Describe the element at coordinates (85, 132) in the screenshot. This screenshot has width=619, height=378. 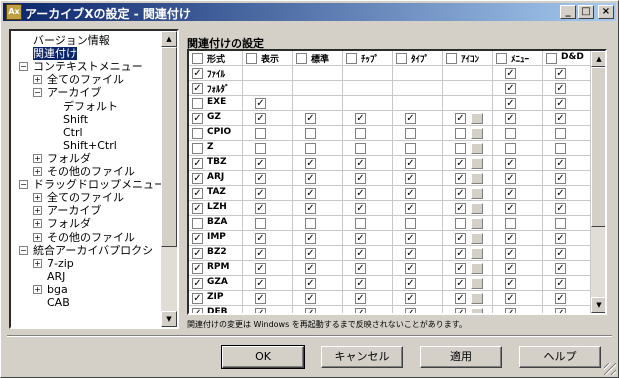
I see `tree-item: Ctrl` at that location.